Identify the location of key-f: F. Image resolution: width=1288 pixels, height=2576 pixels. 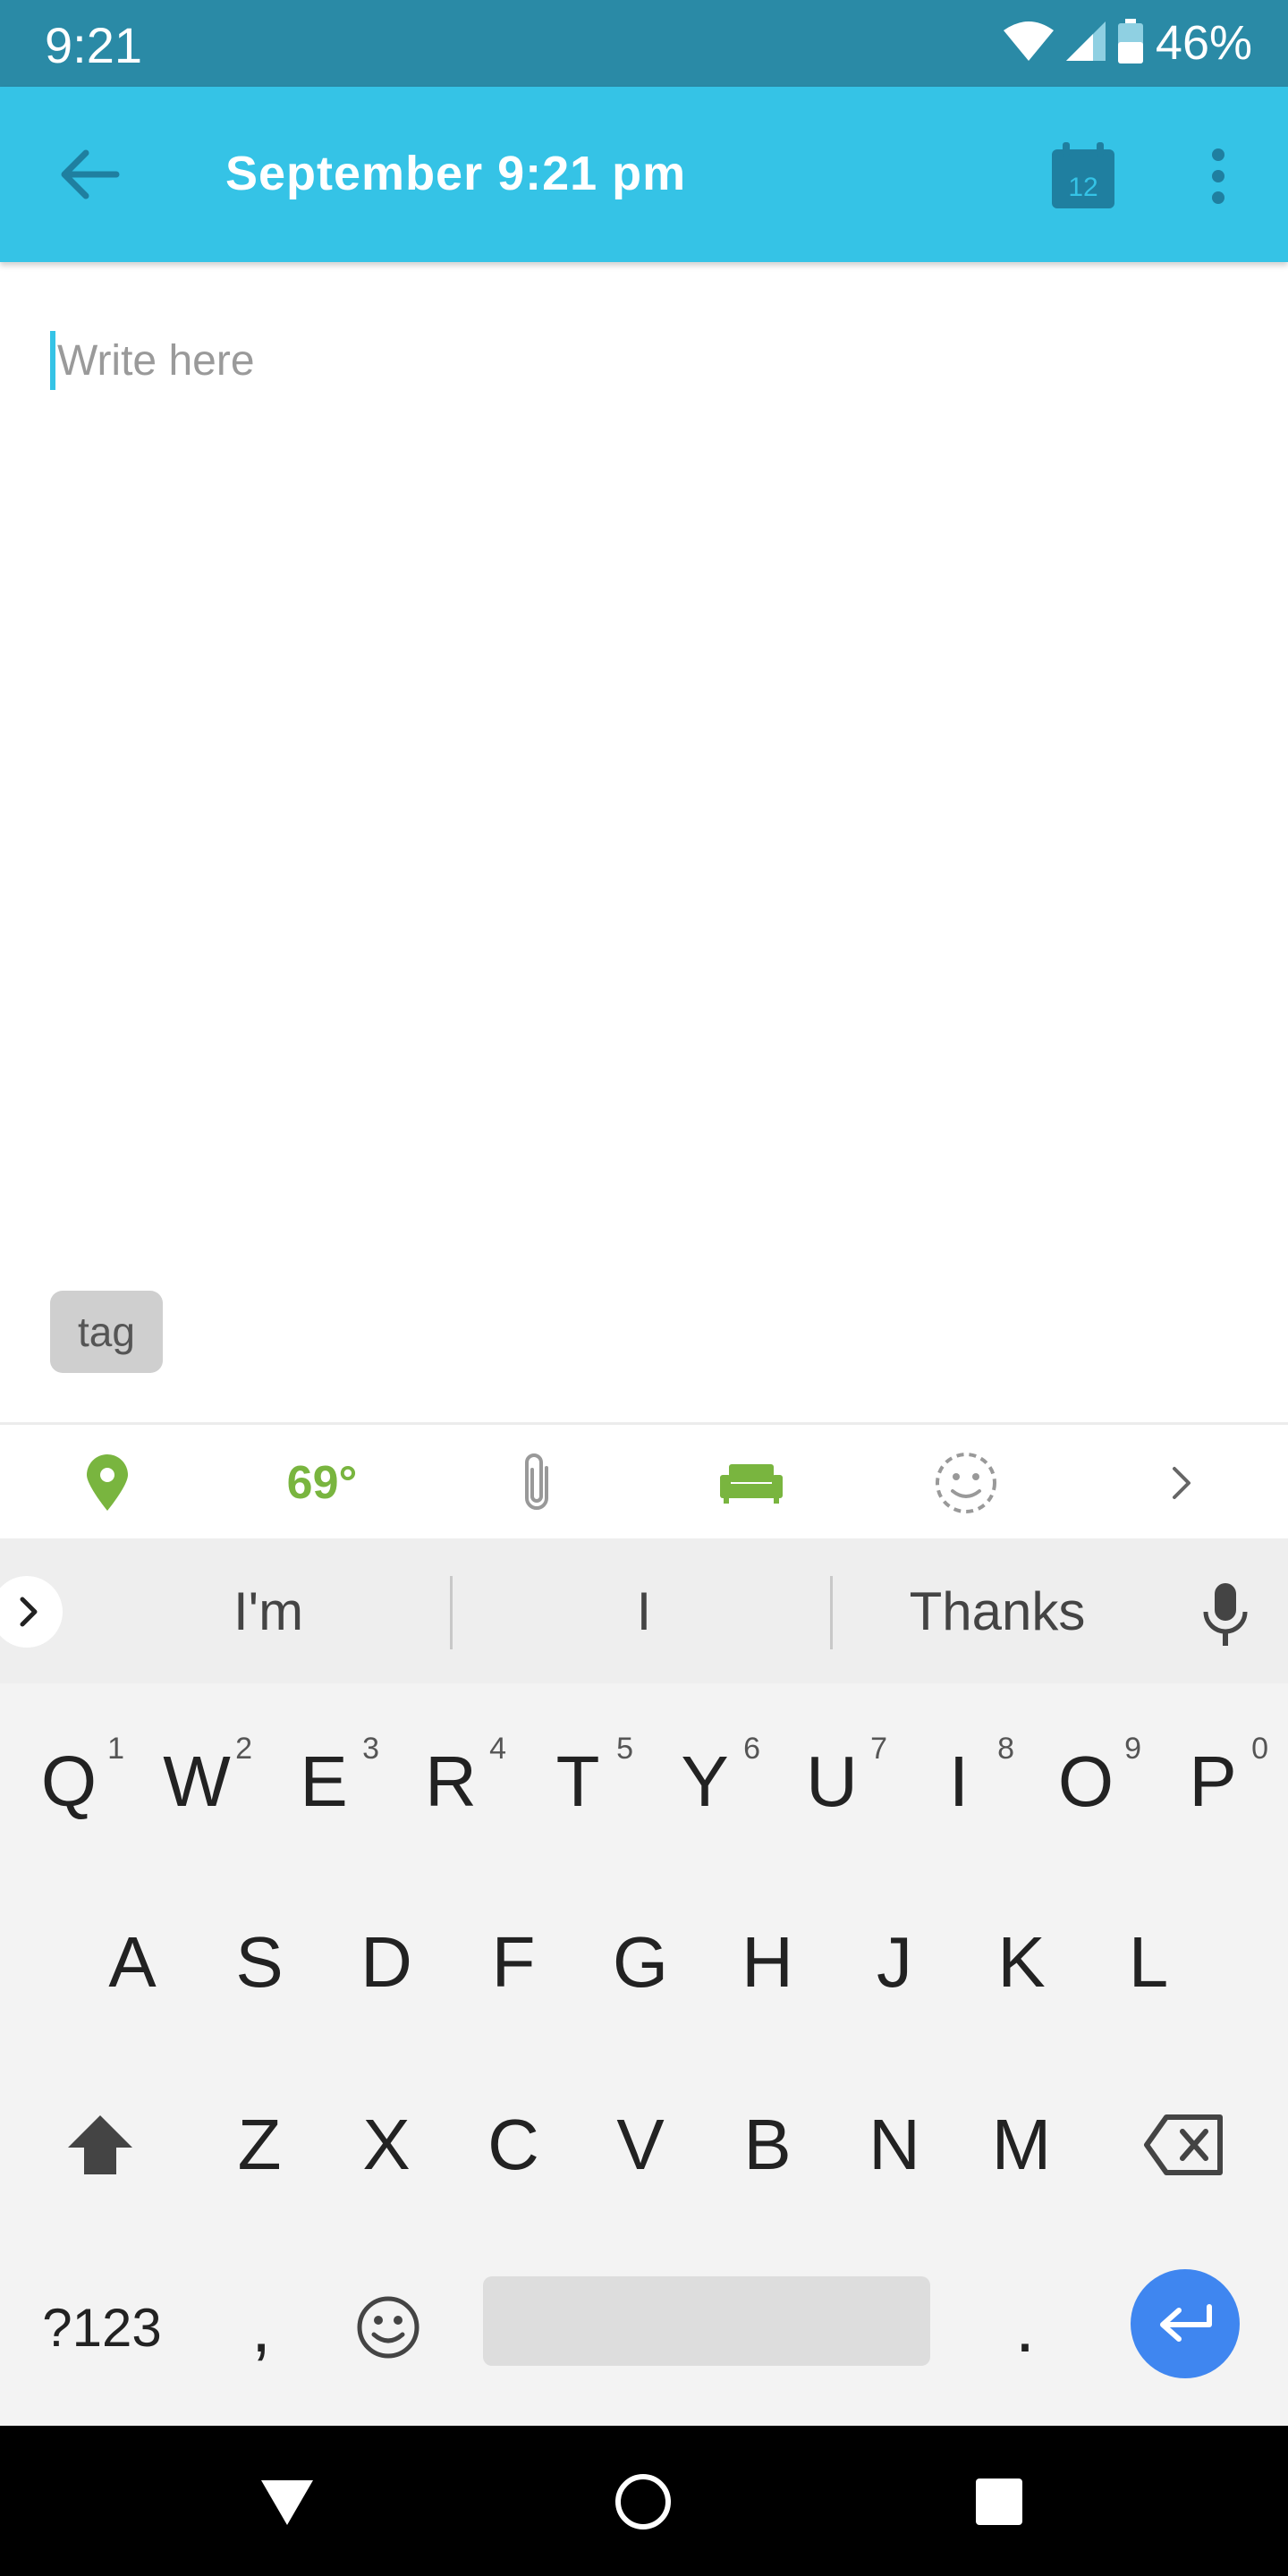
(513, 1962).